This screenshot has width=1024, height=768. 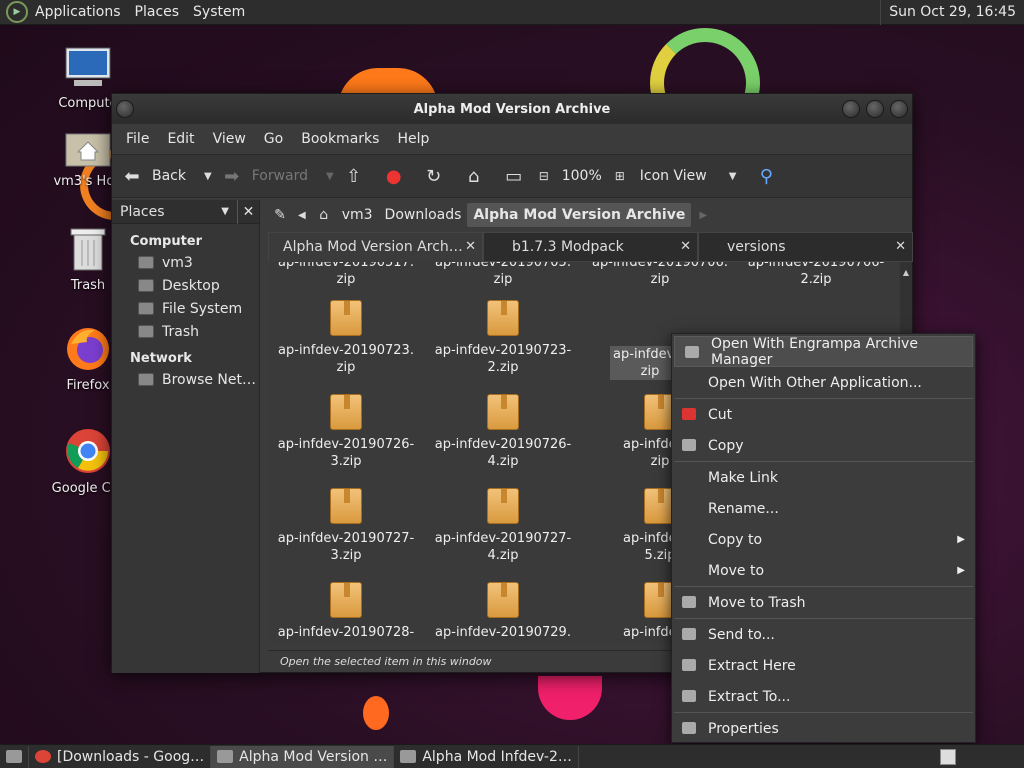 I want to click on context-menu-item: Move to ▶, so click(x=823, y=570).